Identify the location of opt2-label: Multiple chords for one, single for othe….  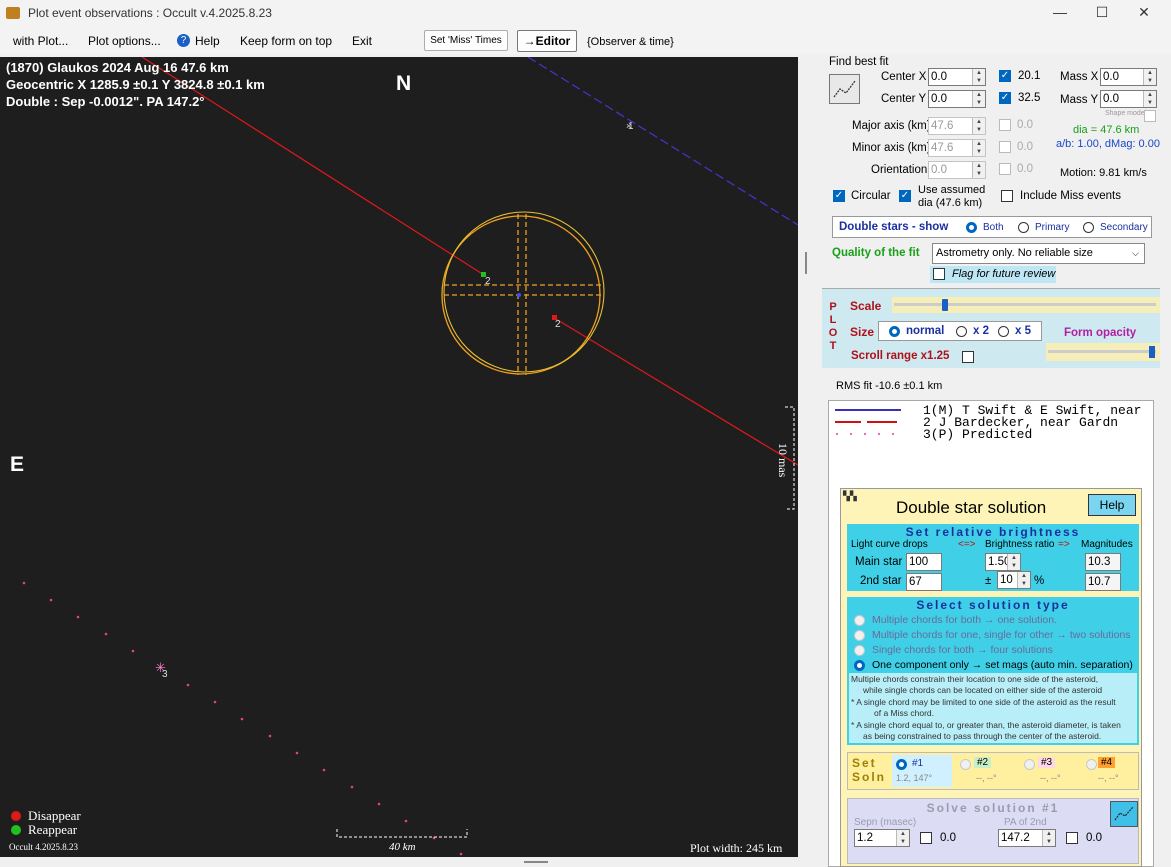
(1001, 635).